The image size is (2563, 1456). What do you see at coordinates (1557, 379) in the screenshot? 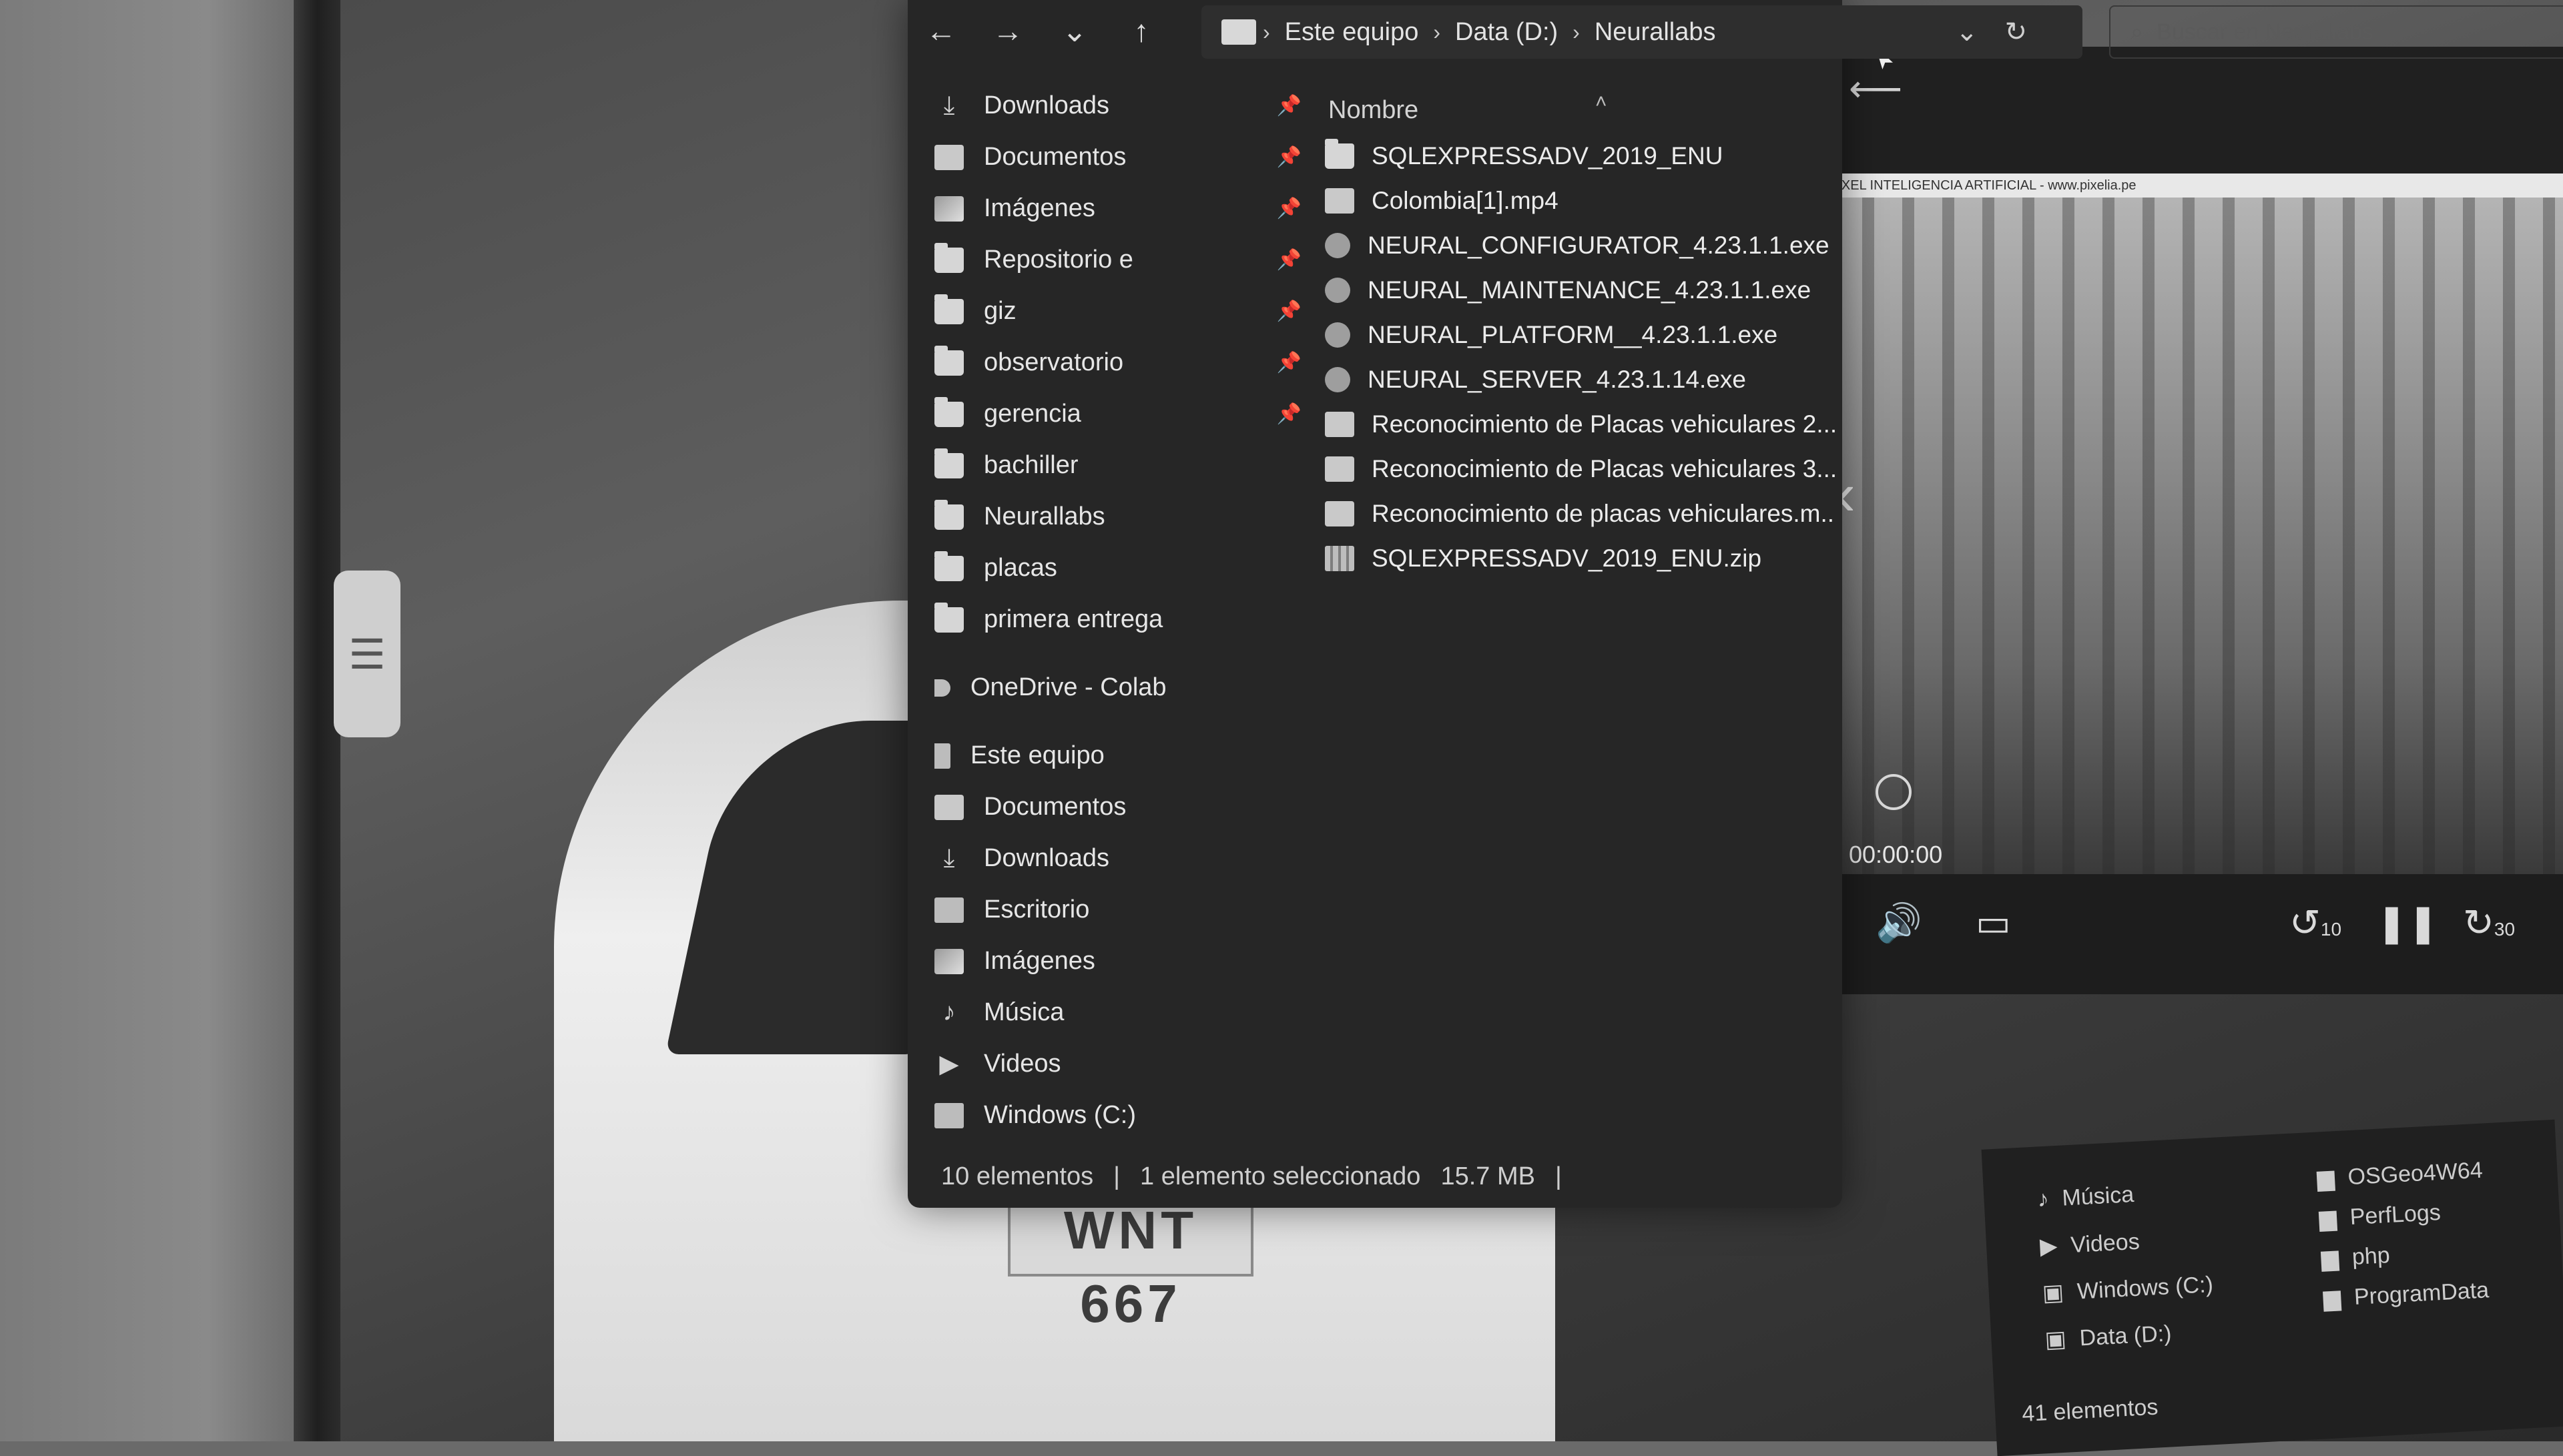
I see `file-name: NEURAL_SERVER_4.23.1.14.exe` at bounding box center [1557, 379].